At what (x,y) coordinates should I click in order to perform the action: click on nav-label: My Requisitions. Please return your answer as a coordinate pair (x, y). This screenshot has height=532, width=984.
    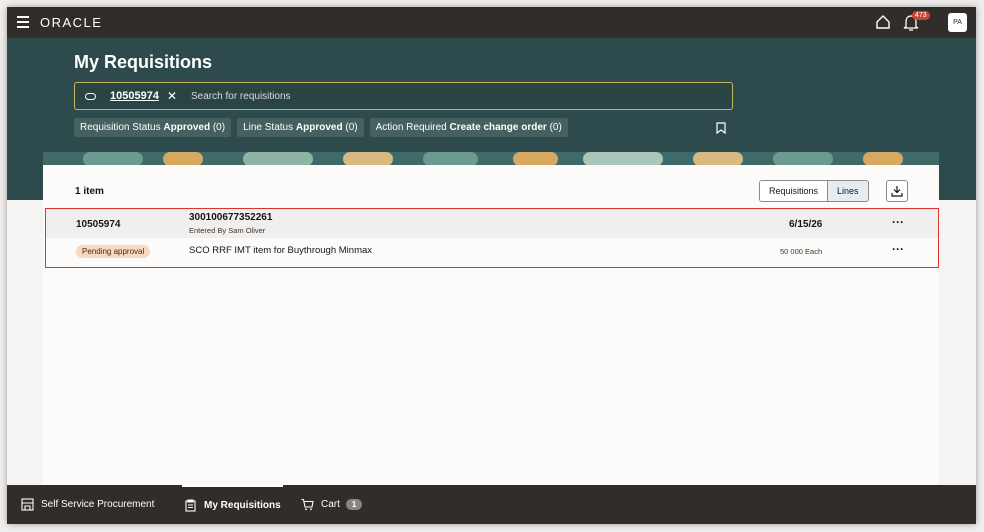
    Looking at the image, I should click on (242, 505).